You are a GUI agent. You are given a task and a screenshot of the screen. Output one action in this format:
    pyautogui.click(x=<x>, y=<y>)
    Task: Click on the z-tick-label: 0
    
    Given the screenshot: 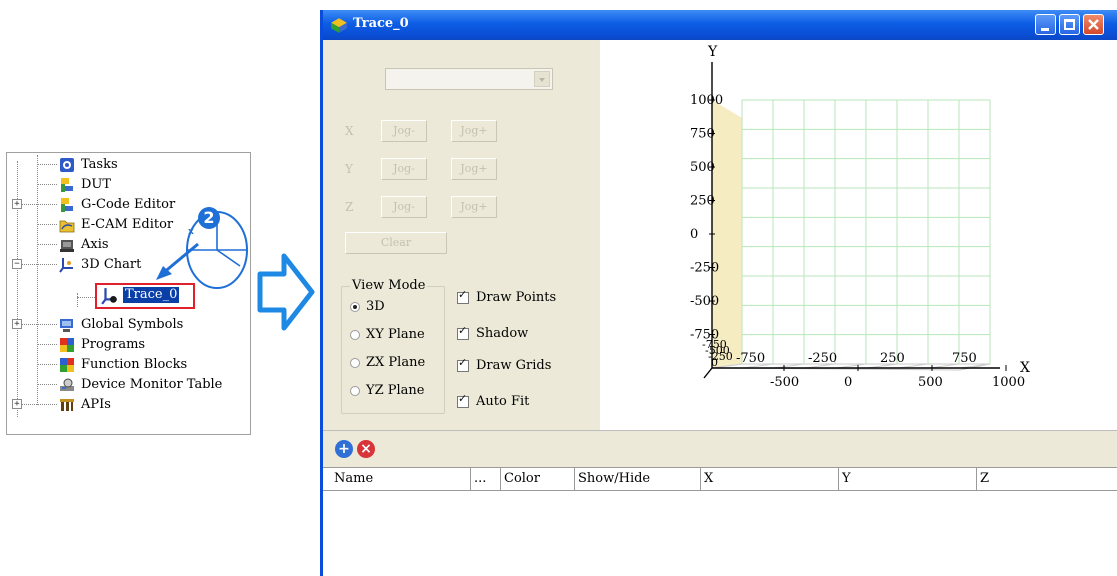 What is the action you would take?
    pyautogui.click(x=714, y=362)
    